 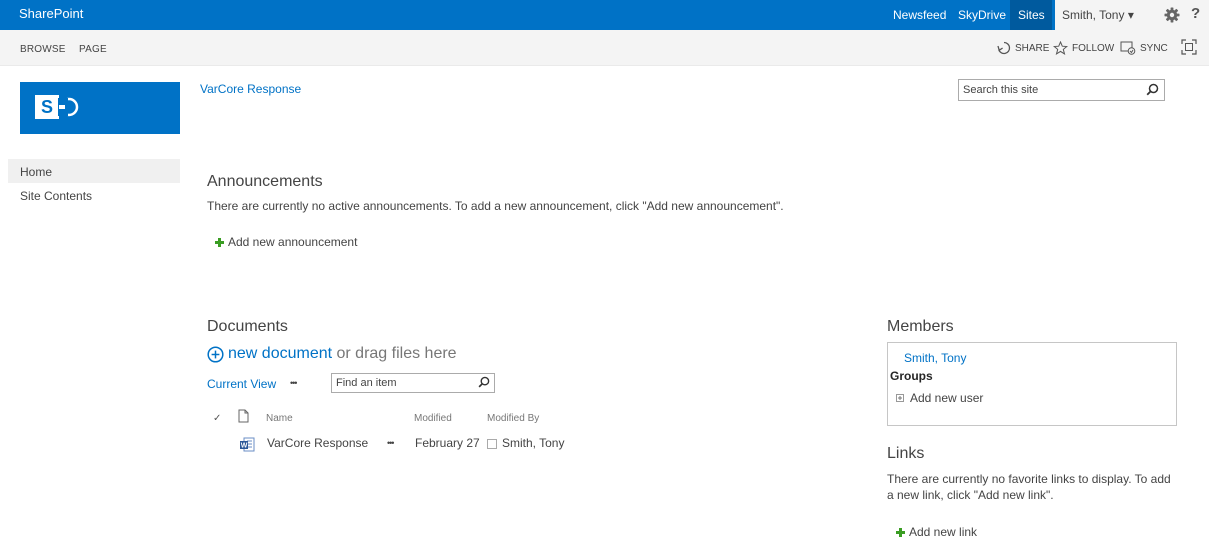 I want to click on document-modified-by: Smith, Tony, so click(x=533, y=443).